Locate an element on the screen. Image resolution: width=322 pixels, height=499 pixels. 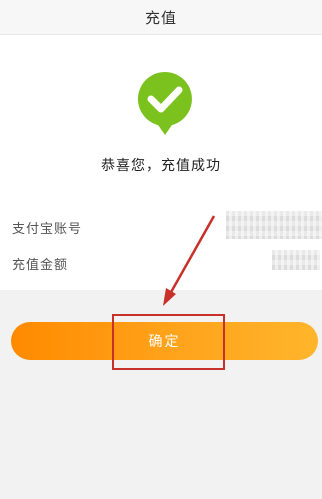
recharge-amount-value-masked is located at coordinates (296, 260).